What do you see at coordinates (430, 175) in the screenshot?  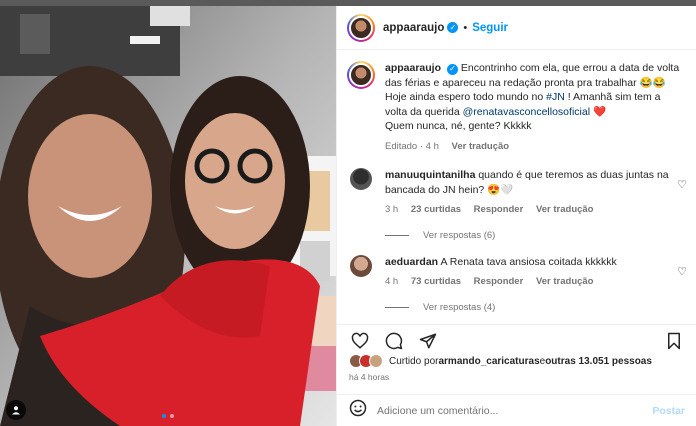 I see `comment-username: manuuquintanilha` at bounding box center [430, 175].